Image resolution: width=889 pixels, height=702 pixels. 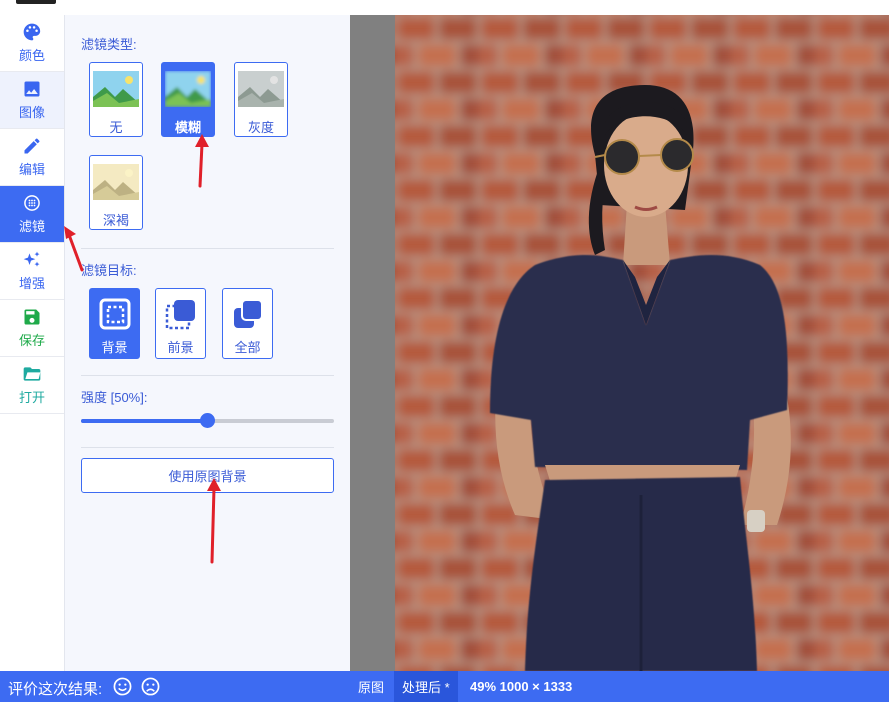 What do you see at coordinates (116, 127) in the screenshot?
I see `filter-type-caption: 无` at bounding box center [116, 127].